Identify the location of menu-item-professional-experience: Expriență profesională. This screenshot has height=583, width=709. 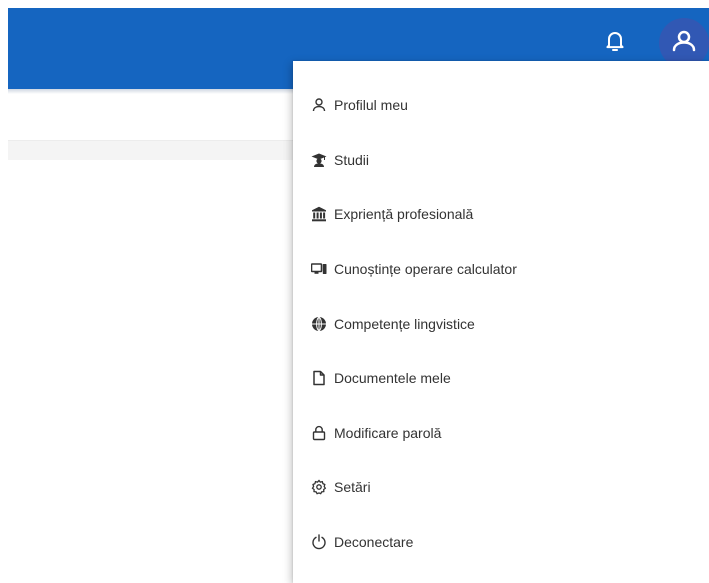
(501, 214).